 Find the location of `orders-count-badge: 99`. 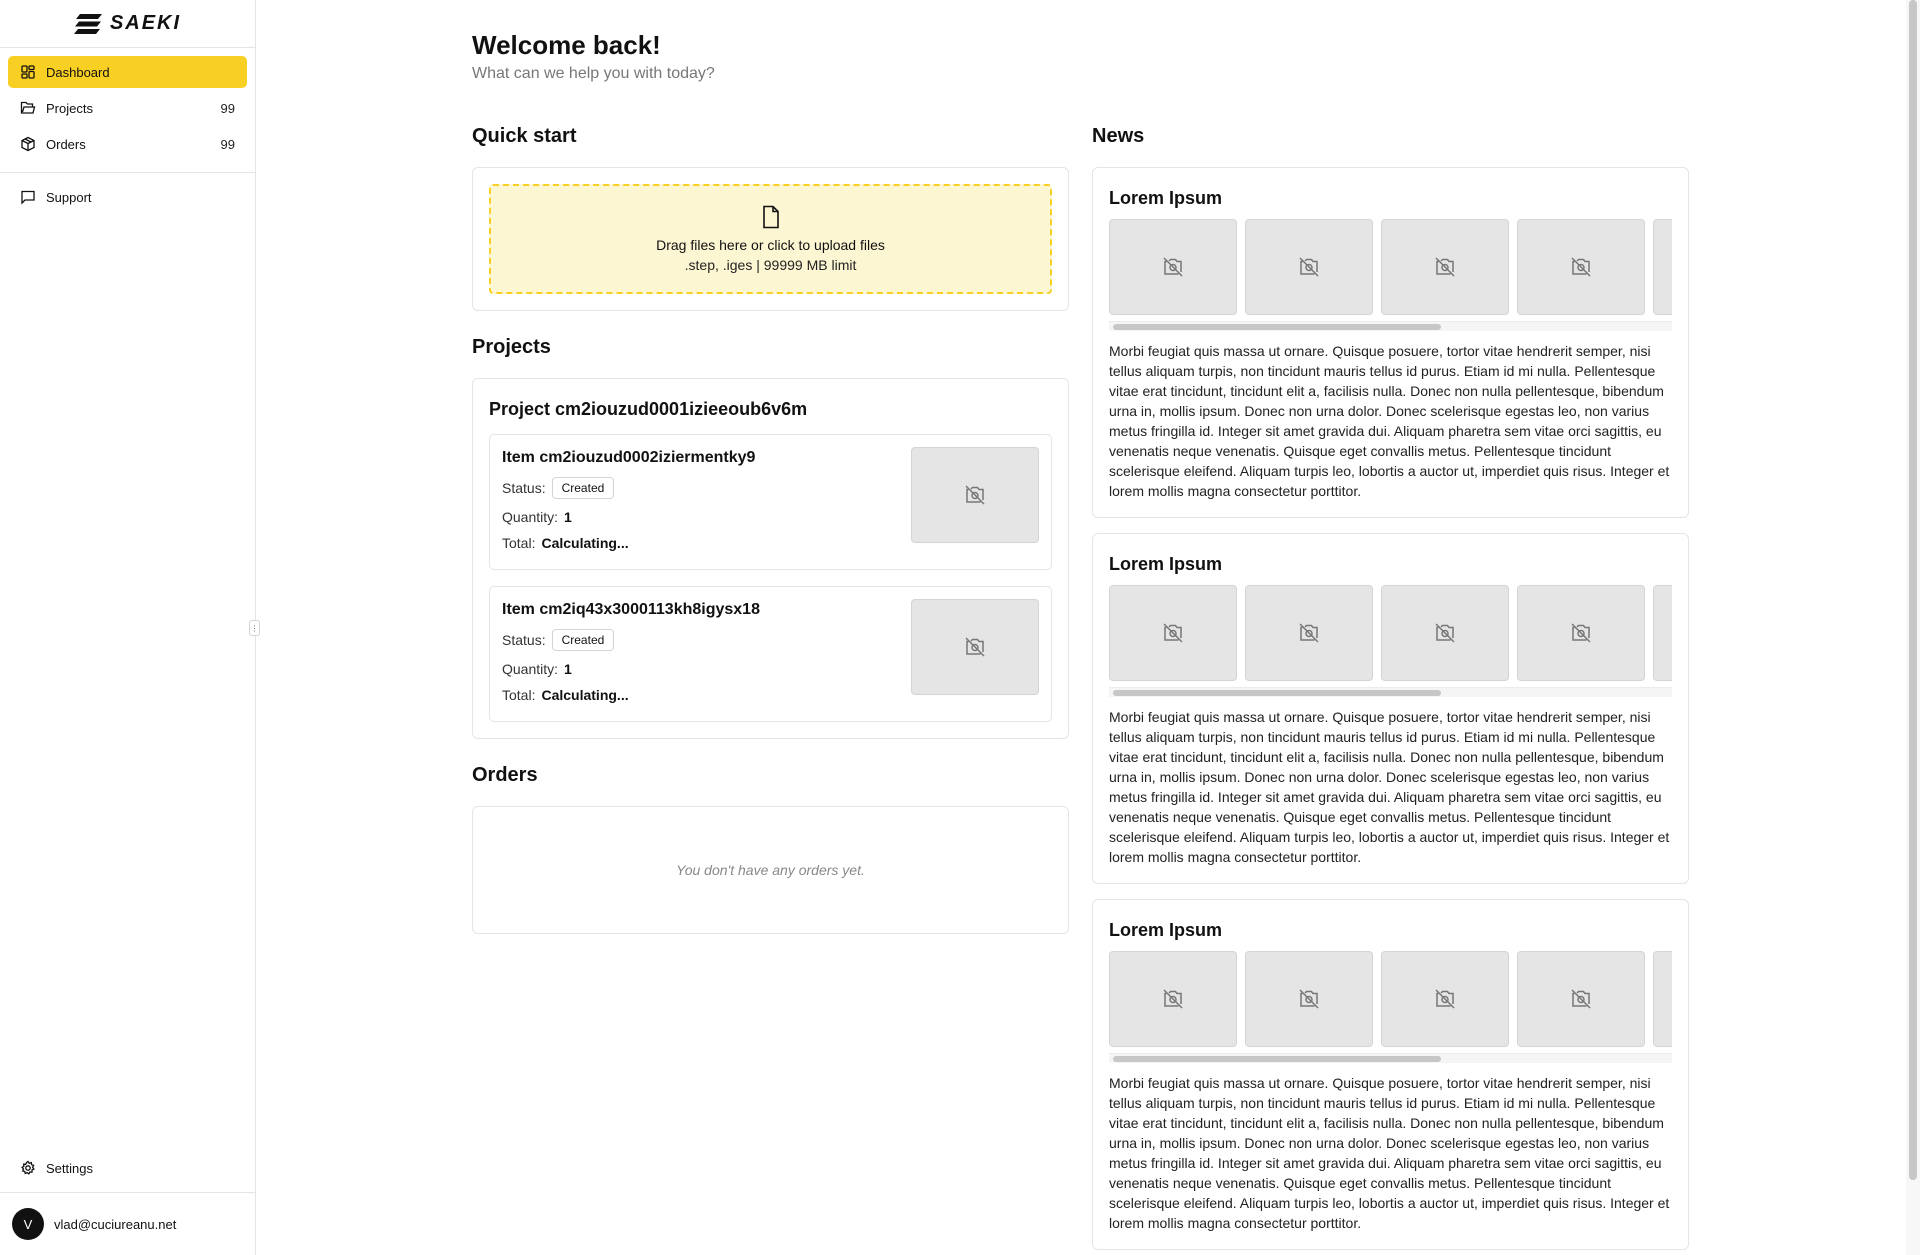

orders-count-badge: 99 is located at coordinates (227, 144).